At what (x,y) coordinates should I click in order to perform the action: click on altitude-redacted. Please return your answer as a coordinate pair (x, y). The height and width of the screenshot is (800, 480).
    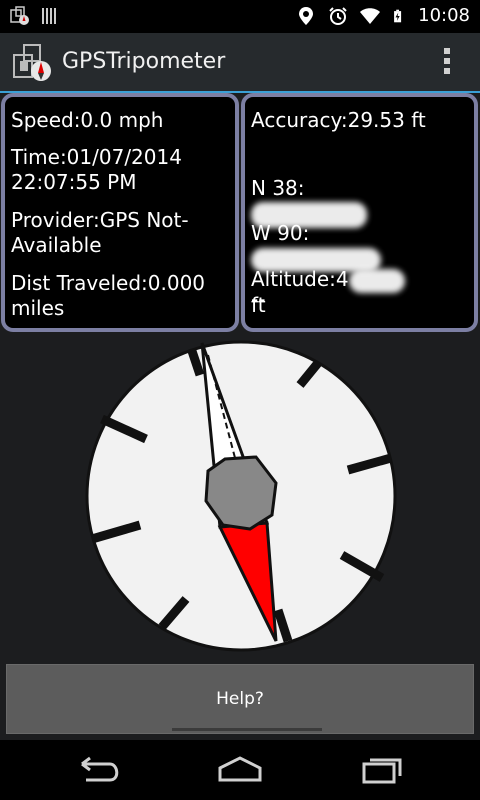
    Looking at the image, I should click on (376, 280).